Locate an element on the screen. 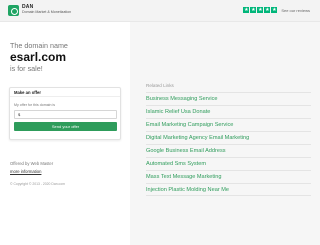 This screenshot has width=320, height=245. related-link: Email Marketing Campaign Service is located at coordinates (228, 124).